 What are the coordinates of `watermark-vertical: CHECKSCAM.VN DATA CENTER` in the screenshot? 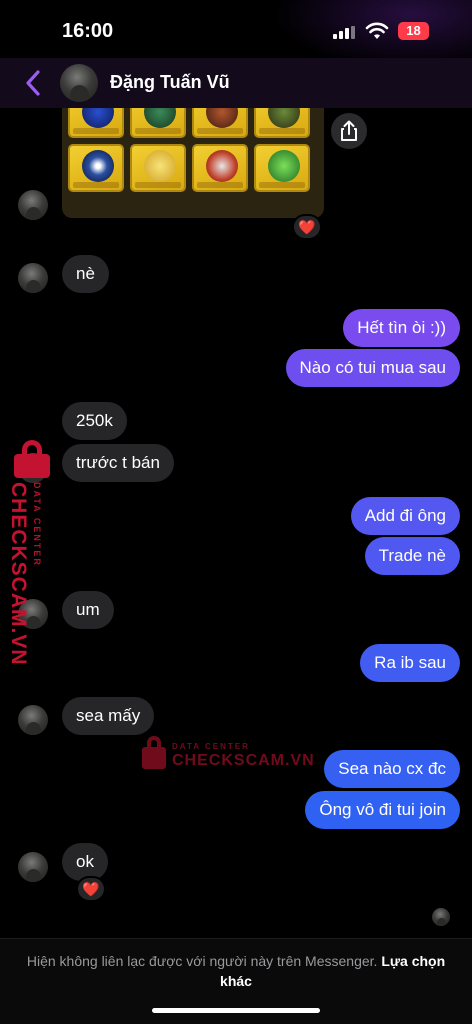 It's located at (29, 553).